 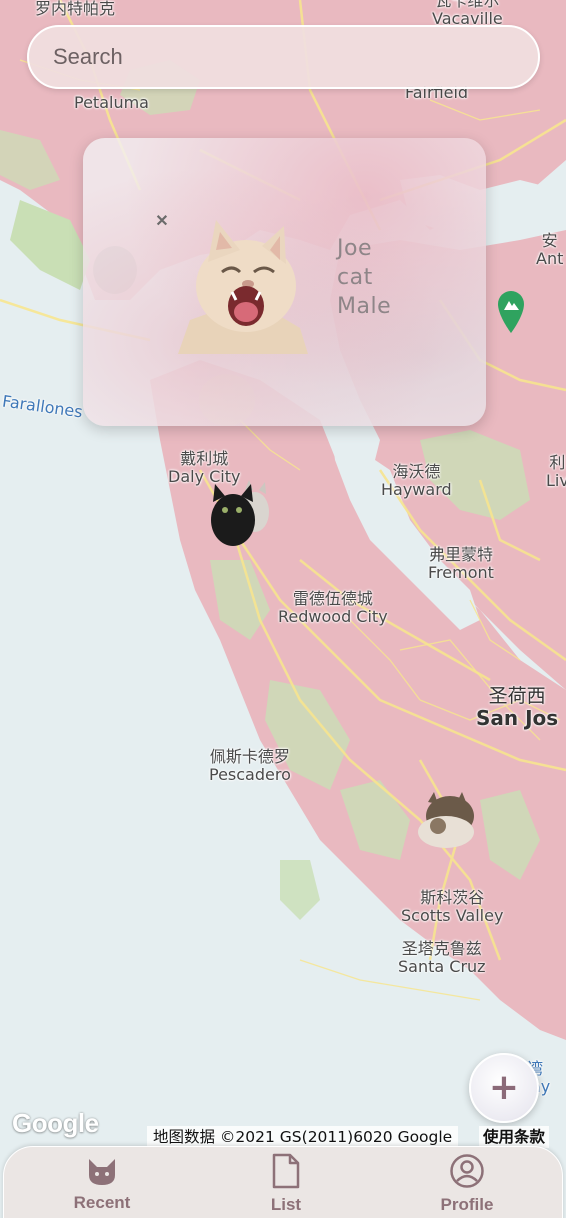 What do you see at coordinates (162, 222) in the screenshot?
I see `close-icon: ✕` at bounding box center [162, 222].